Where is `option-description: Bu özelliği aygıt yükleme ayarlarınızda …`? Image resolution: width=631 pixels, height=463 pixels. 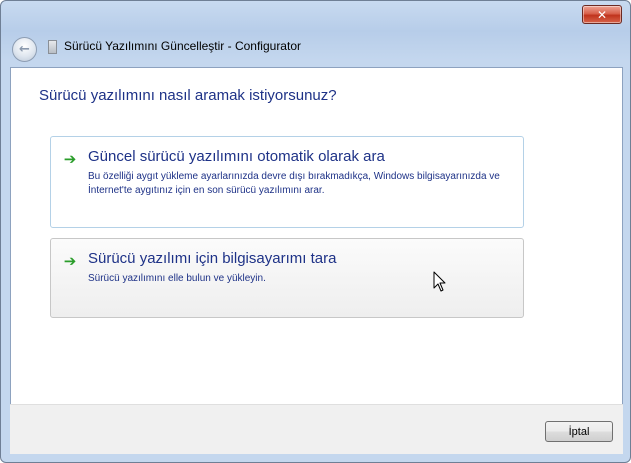
option-description: Bu özelliği aygıt yükleme ayarlarınızda … is located at coordinates (294, 183).